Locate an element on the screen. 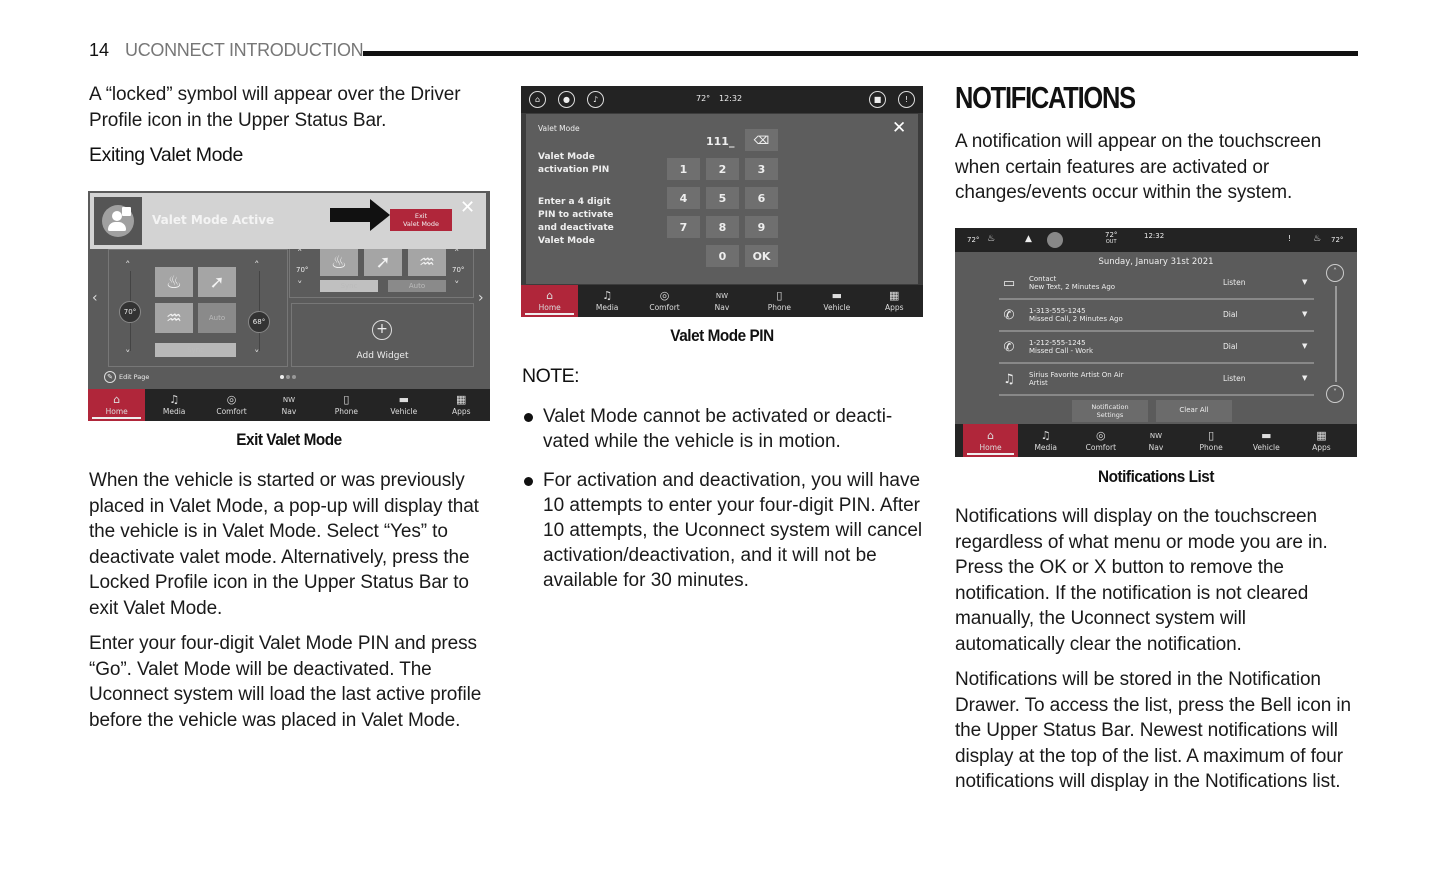 The width and height of the screenshot is (1445, 874). profile-icon: ▲ is located at coordinates (1028, 239).